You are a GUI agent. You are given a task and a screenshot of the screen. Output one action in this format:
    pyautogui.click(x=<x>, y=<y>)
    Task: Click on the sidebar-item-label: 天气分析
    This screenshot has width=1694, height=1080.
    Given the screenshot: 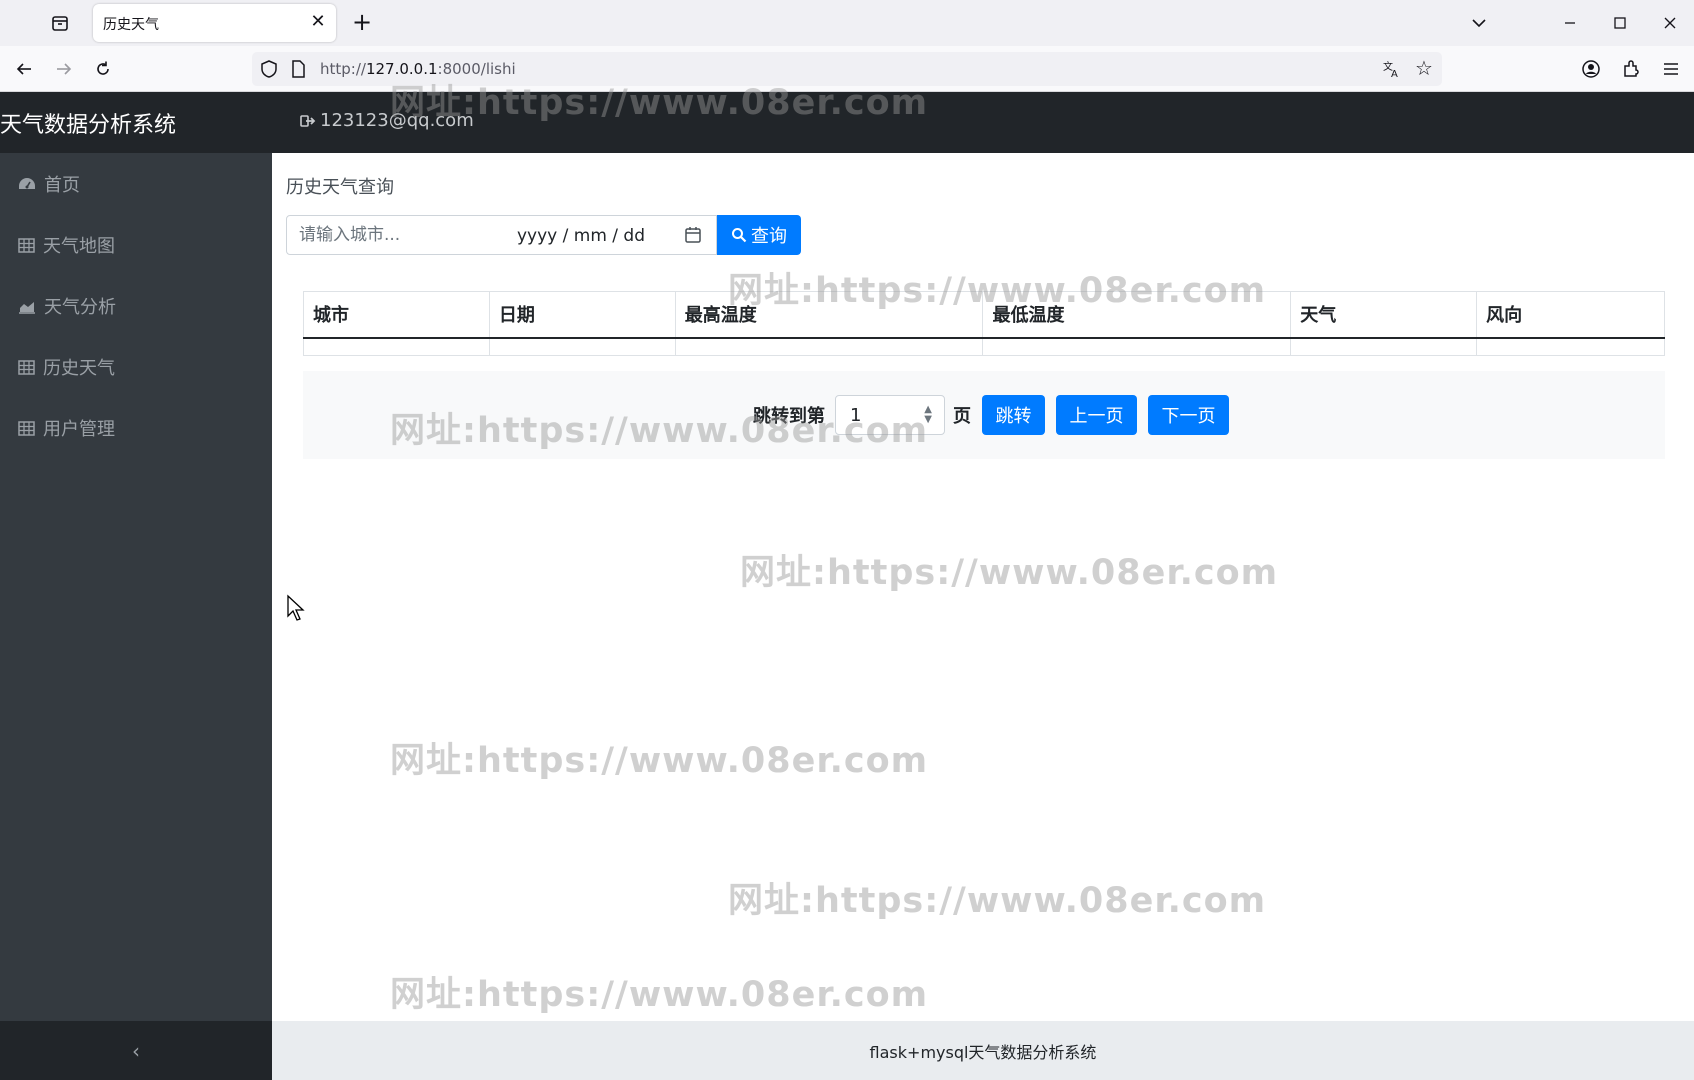 What is the action you would take?
    pyautogui.click(x=80, y=307)
    